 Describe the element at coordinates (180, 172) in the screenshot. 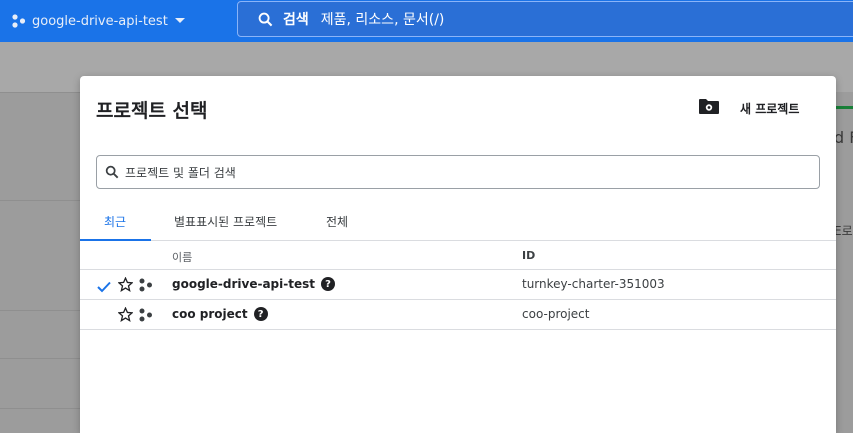

I see `search-placeholder: 프로젝트 및 폴더 검색` at that location.